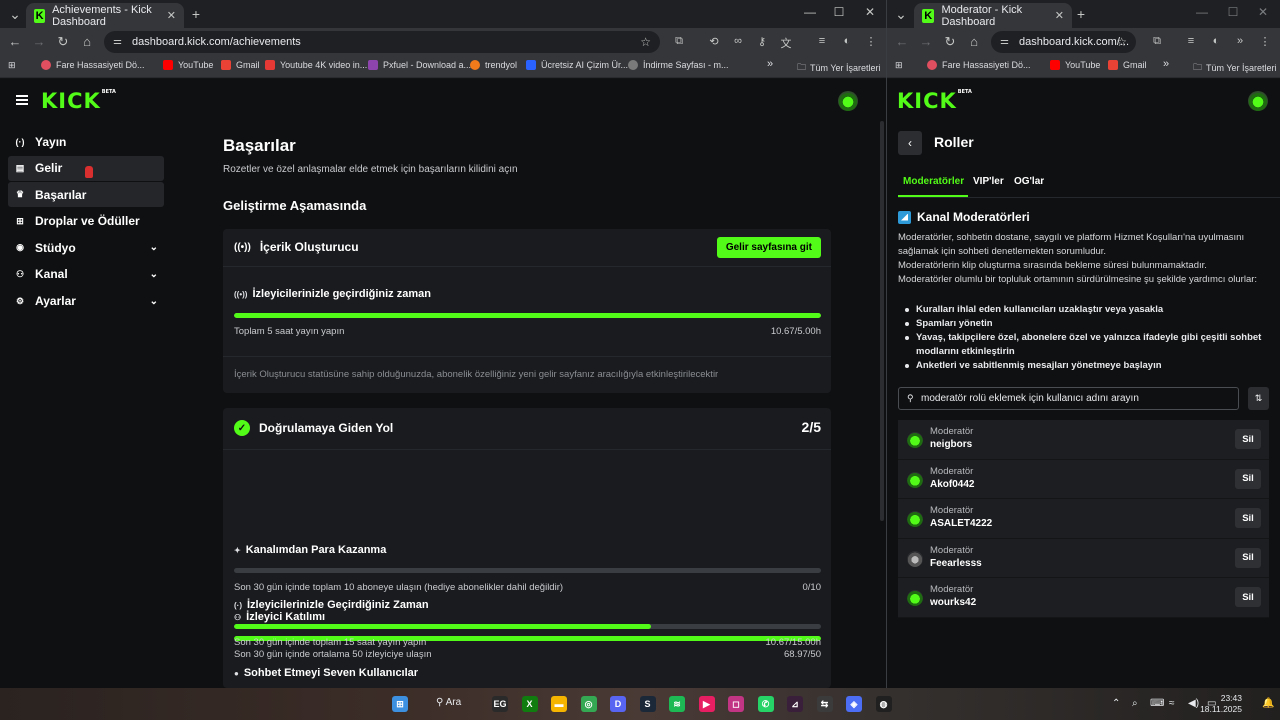  I want to click on apps-grid-icon: ⊞, so click(899, 65).